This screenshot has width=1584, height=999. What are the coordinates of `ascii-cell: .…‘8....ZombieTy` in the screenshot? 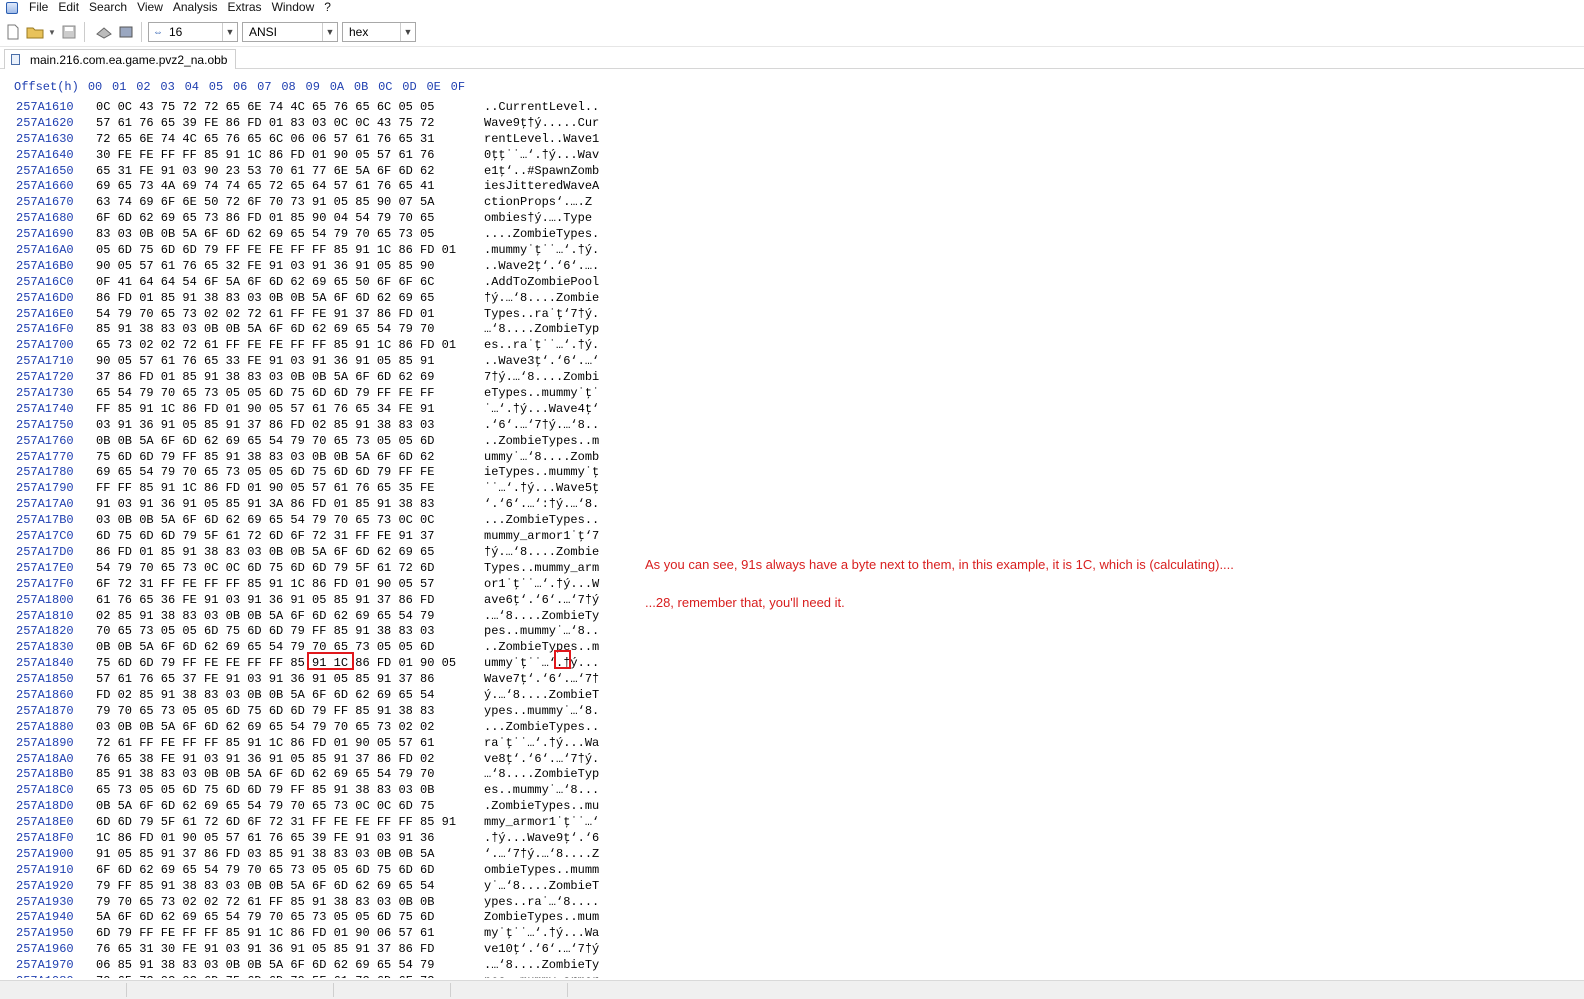 It's located at (541, 617).